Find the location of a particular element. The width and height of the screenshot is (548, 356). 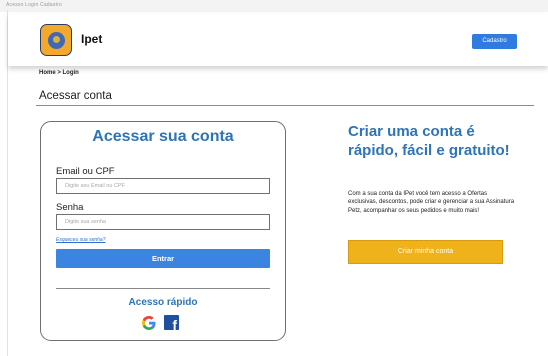

login-title: Acessar sua conta is located at coordinates (163, 136).